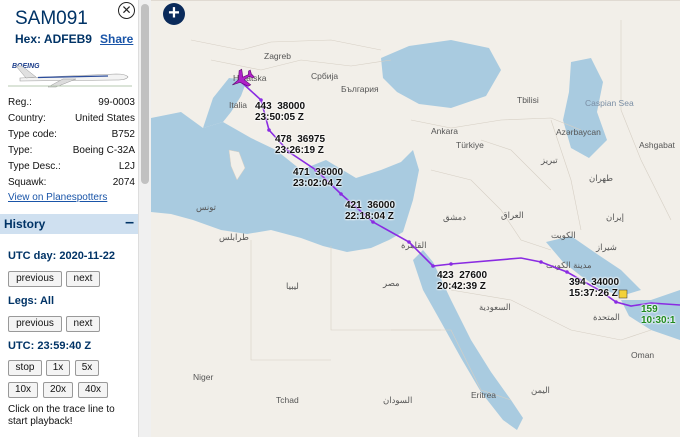 This screenshot has height=437, width=680. Describe the element at coordinates (71, 183) in the screenshot. I see `info-row: Squawk: 2074` at that location.